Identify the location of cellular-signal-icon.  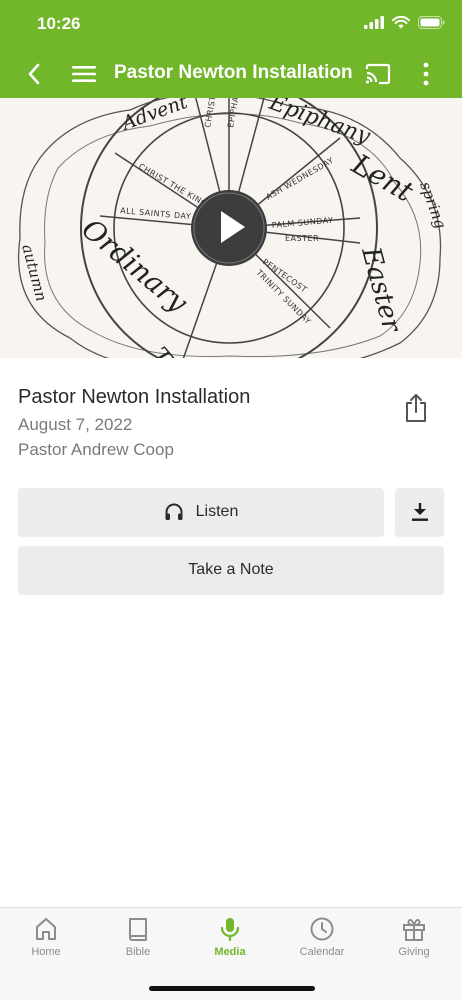
(374, 22).